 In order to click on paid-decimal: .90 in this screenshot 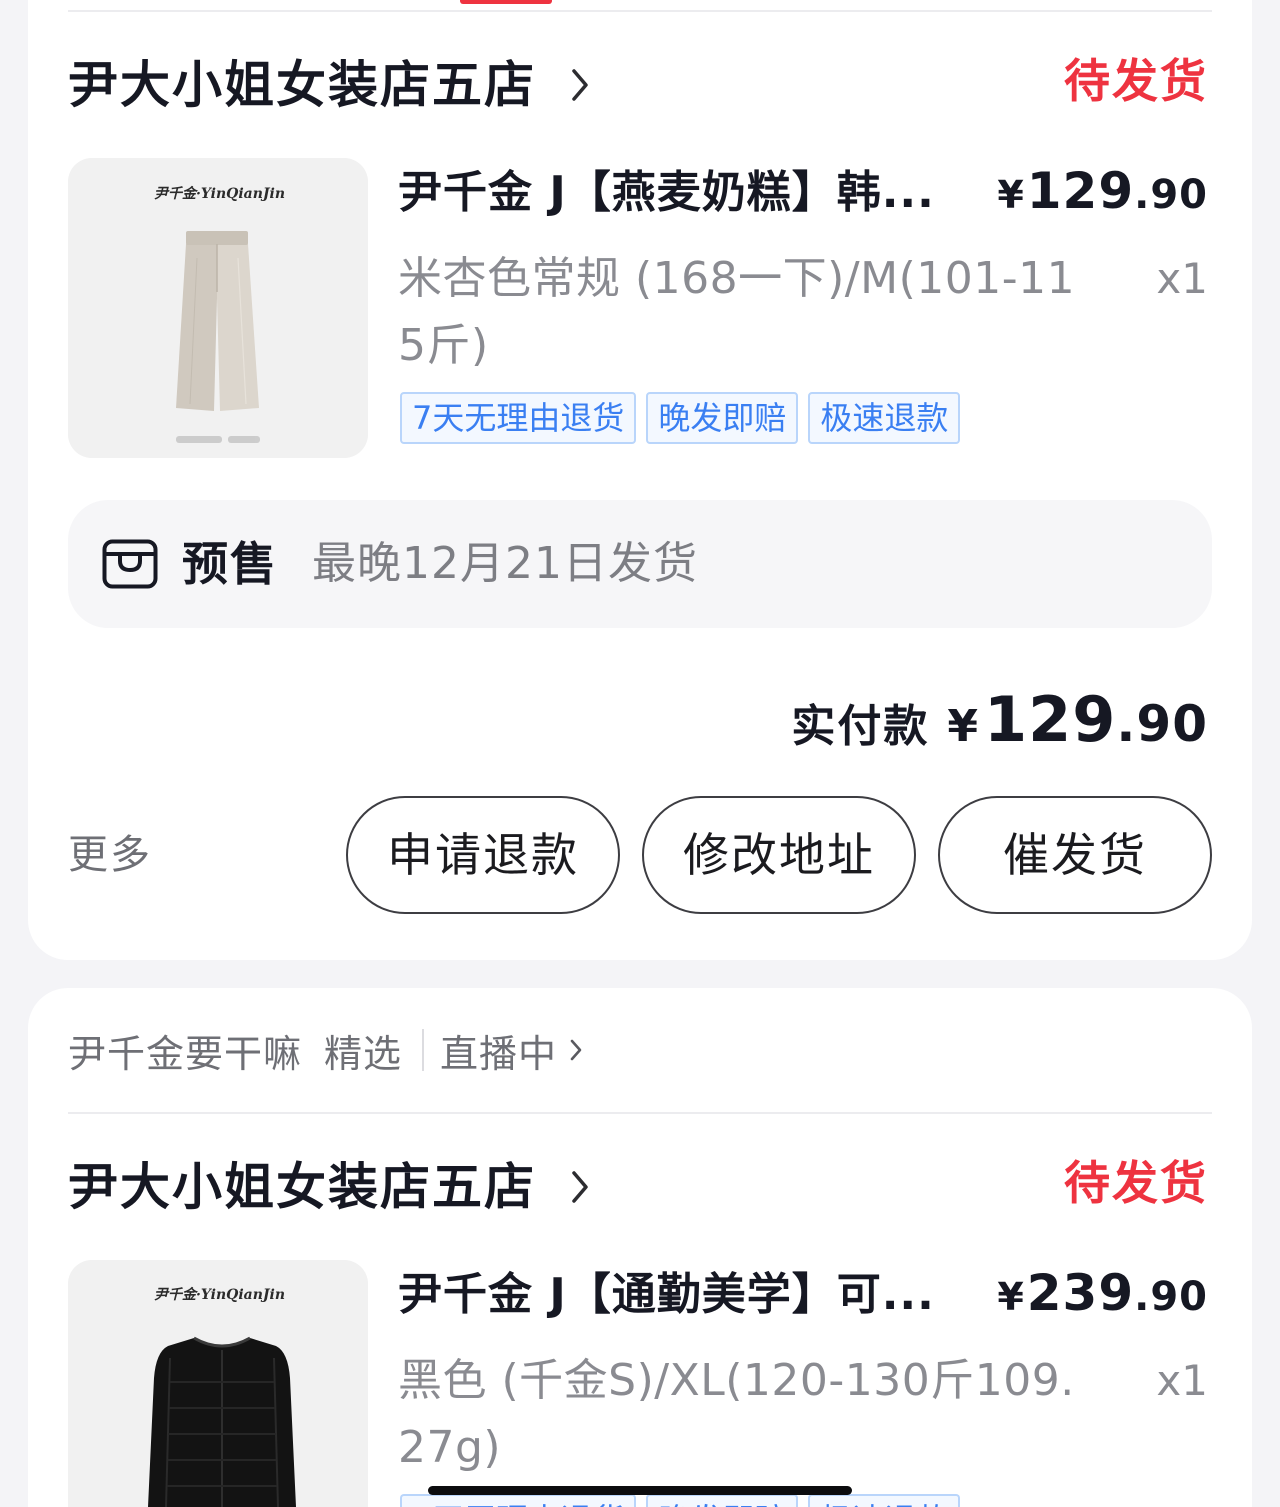, I will do `click(1162, 724)`.